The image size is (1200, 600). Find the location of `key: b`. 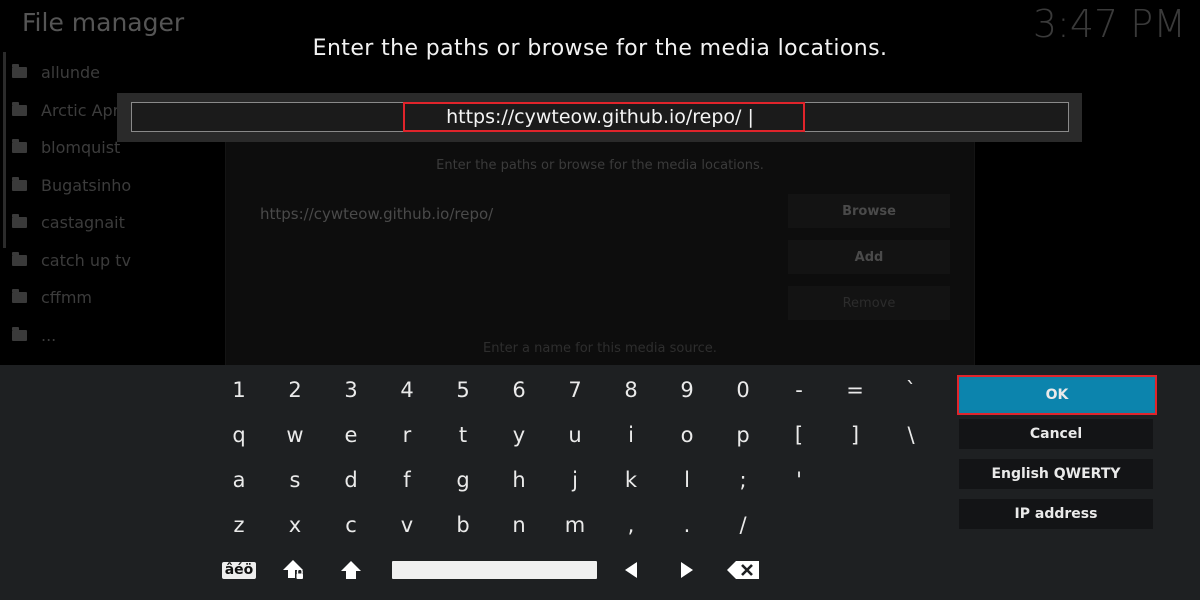

key: b is located at coordinates (463, 525).